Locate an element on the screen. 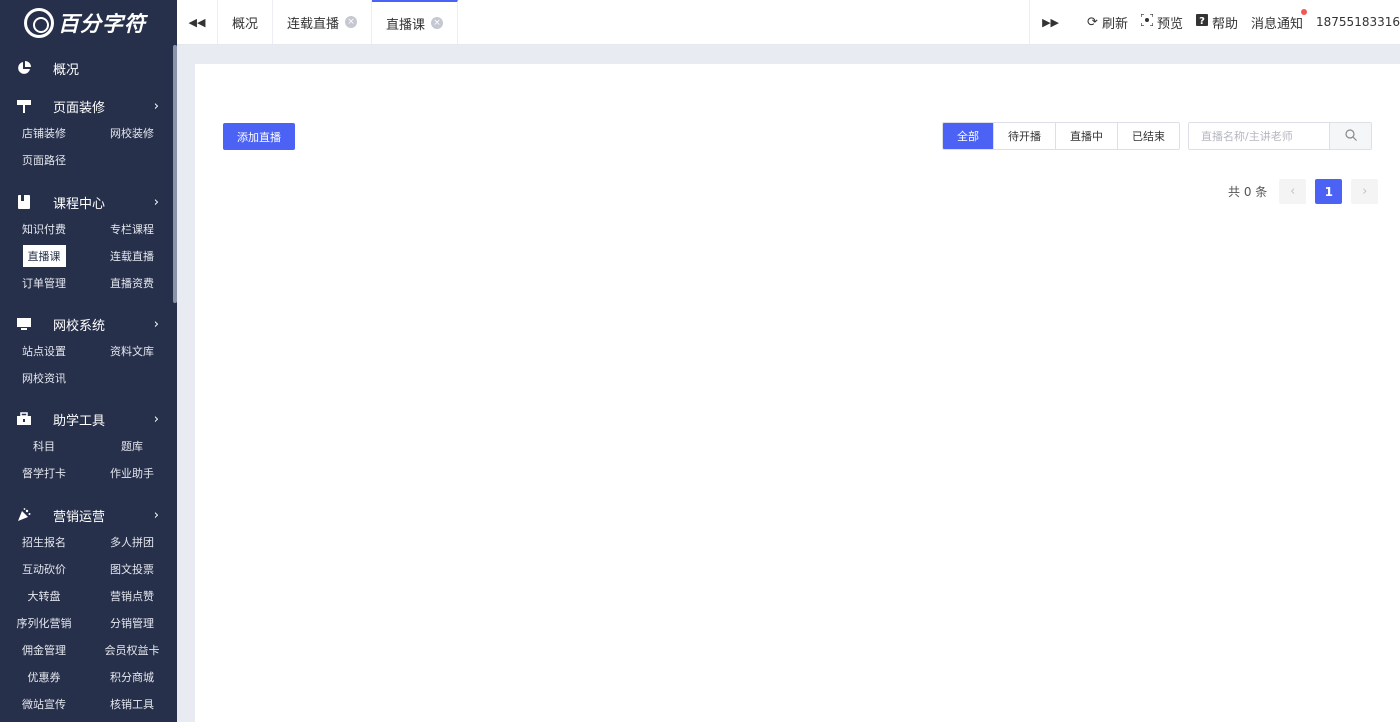 The width and height of the screenshot is (1400, 722). sidebar-item-school-decor: 网校装修 is located at coordinates (132, 132).